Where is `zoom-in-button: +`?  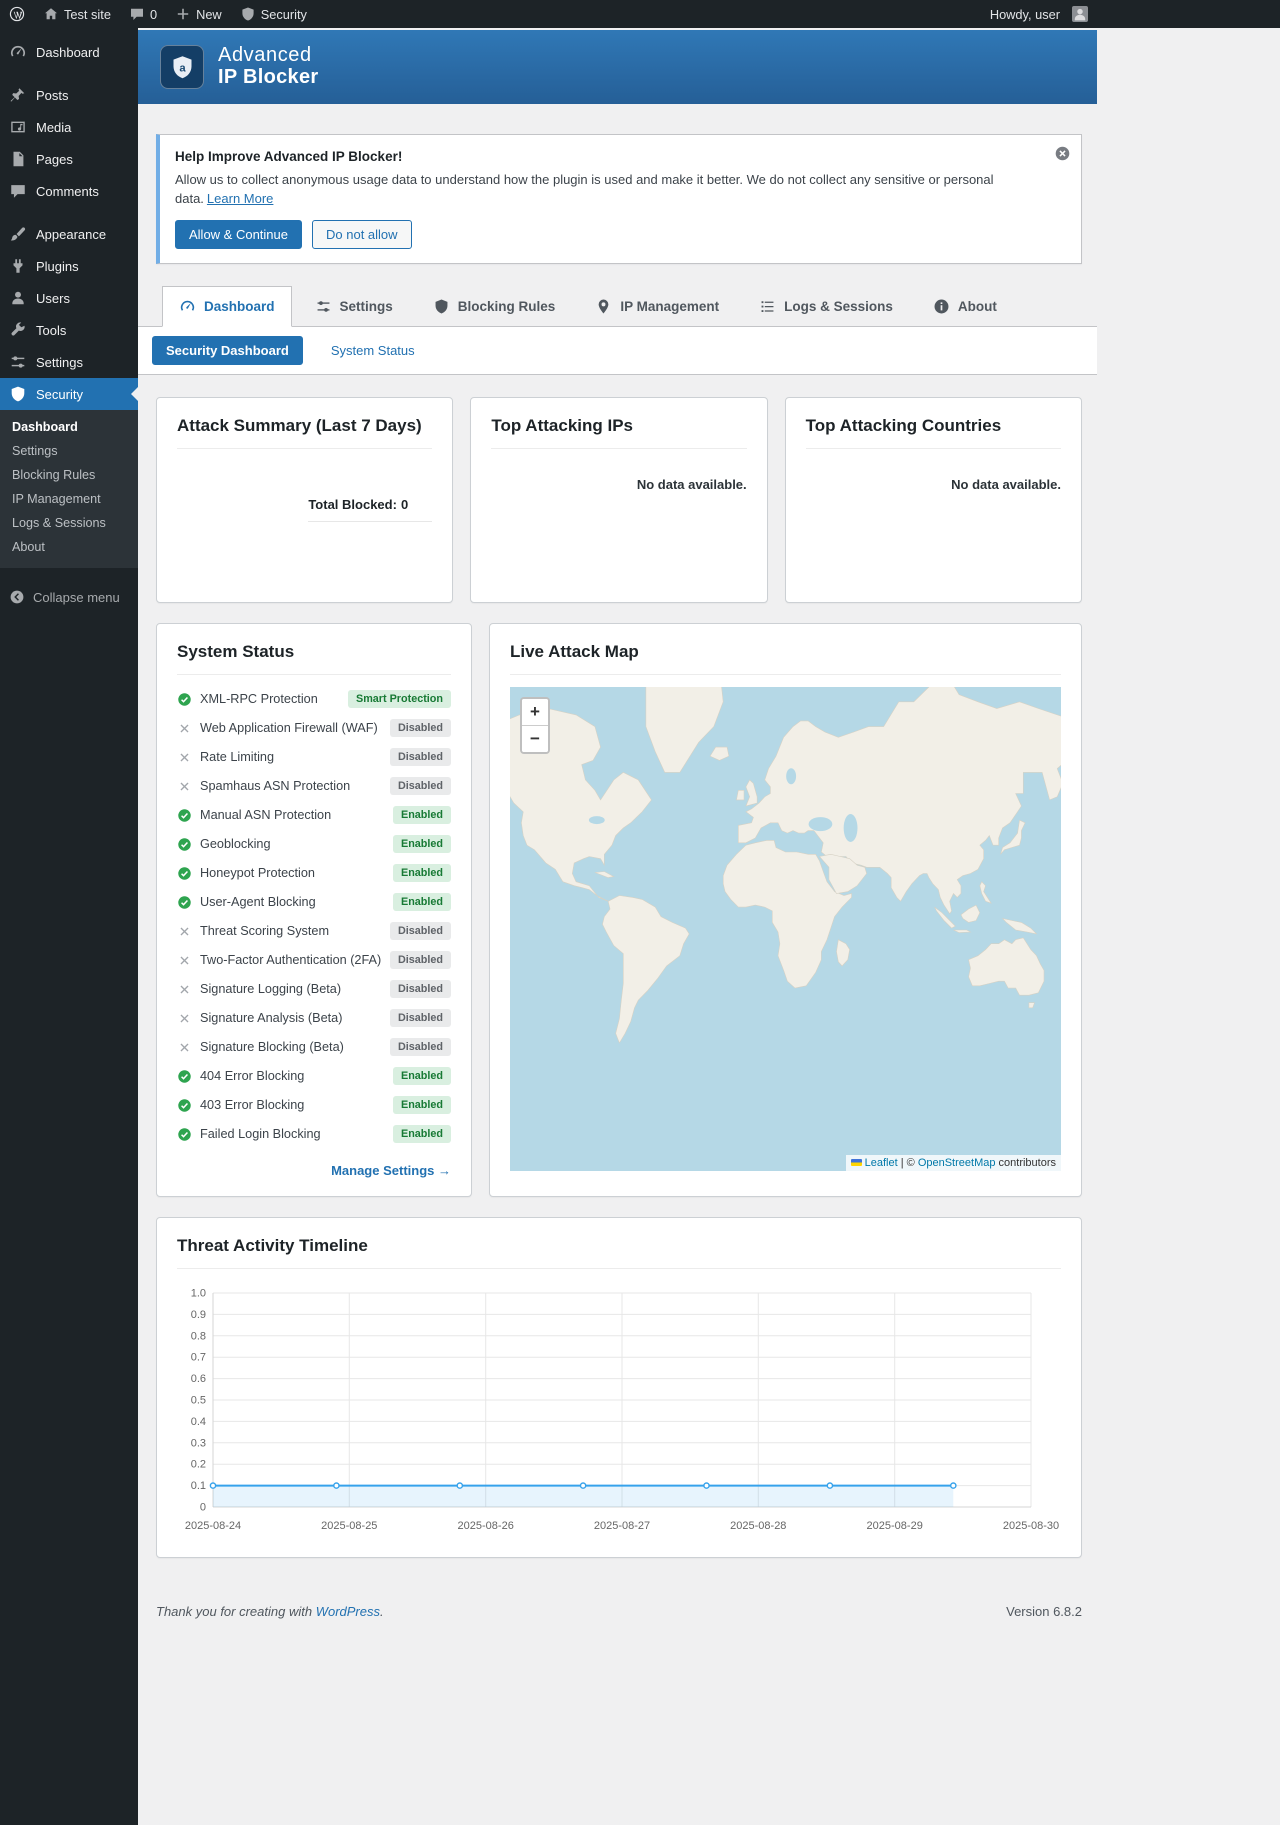 zoom-in-button: + is located at coordinates (535, 711).